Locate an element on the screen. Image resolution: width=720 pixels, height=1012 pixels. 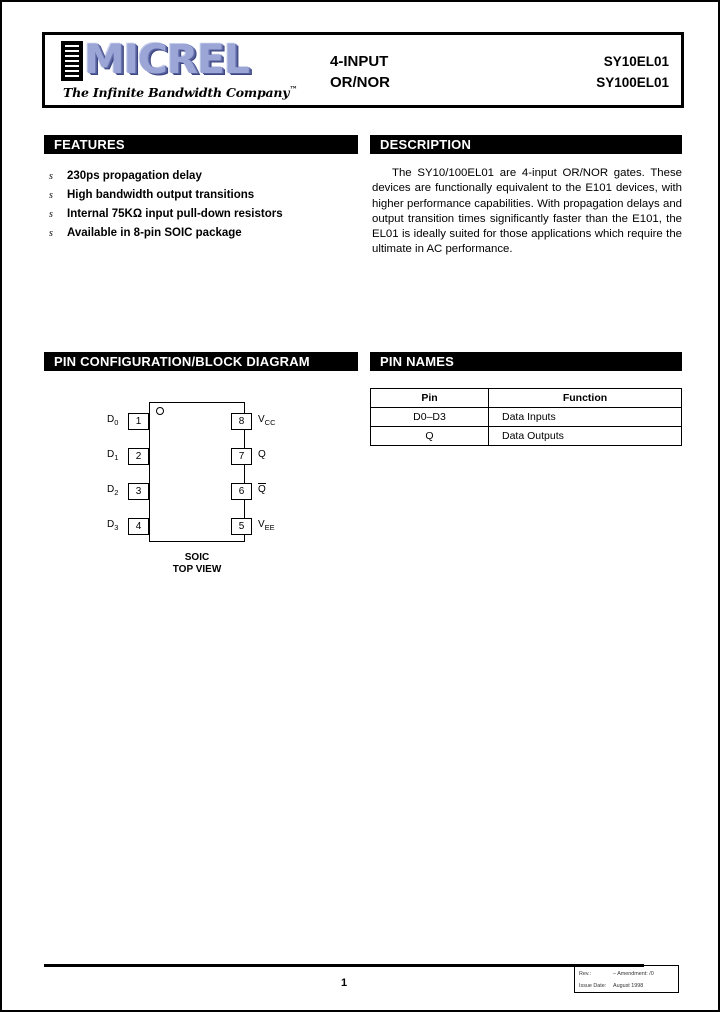
trademark-symbol: ™ is located at coordinates (293, 89).